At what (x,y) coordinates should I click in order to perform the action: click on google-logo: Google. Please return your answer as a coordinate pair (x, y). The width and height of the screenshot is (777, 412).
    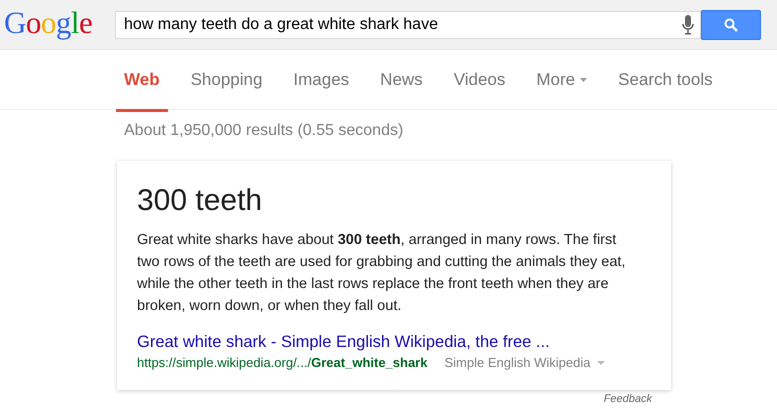
    Looking at the image, I should click on (59, 22).